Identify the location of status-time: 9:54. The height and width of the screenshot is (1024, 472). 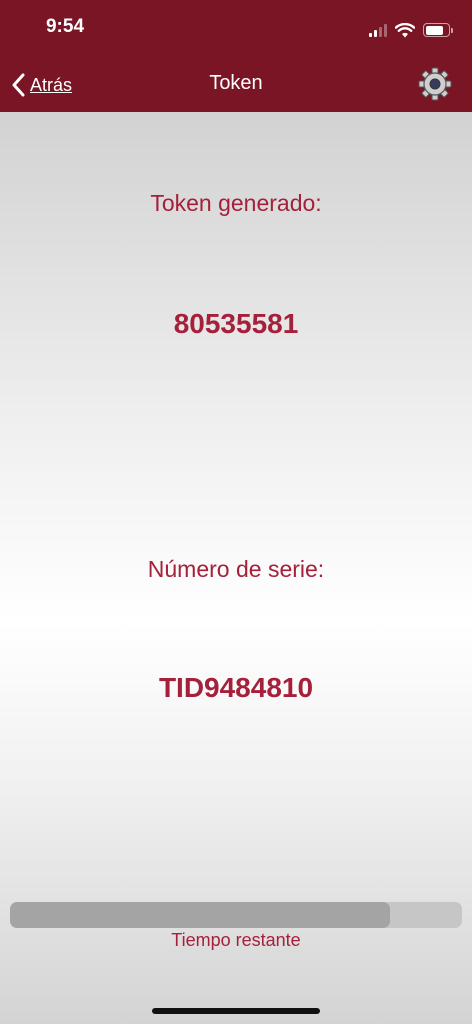
(65, 26).